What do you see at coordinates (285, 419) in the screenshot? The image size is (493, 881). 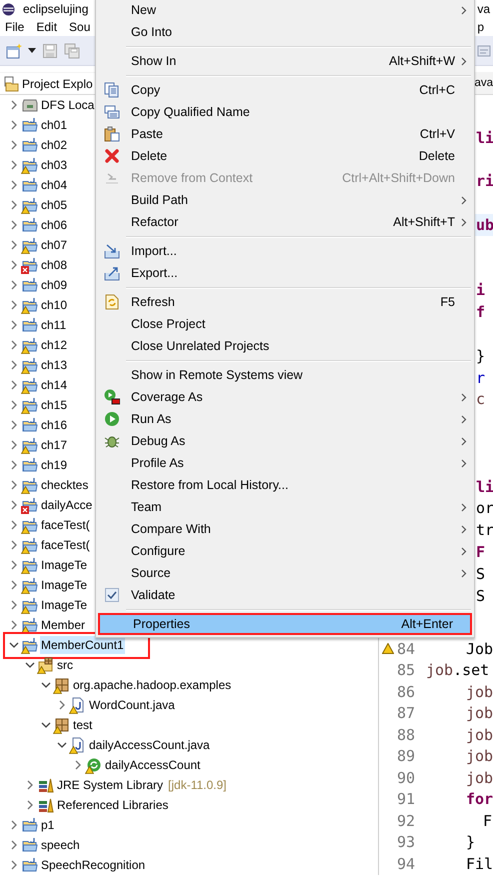 I see `menu-item: Run As` at bounding box center [285, 419].